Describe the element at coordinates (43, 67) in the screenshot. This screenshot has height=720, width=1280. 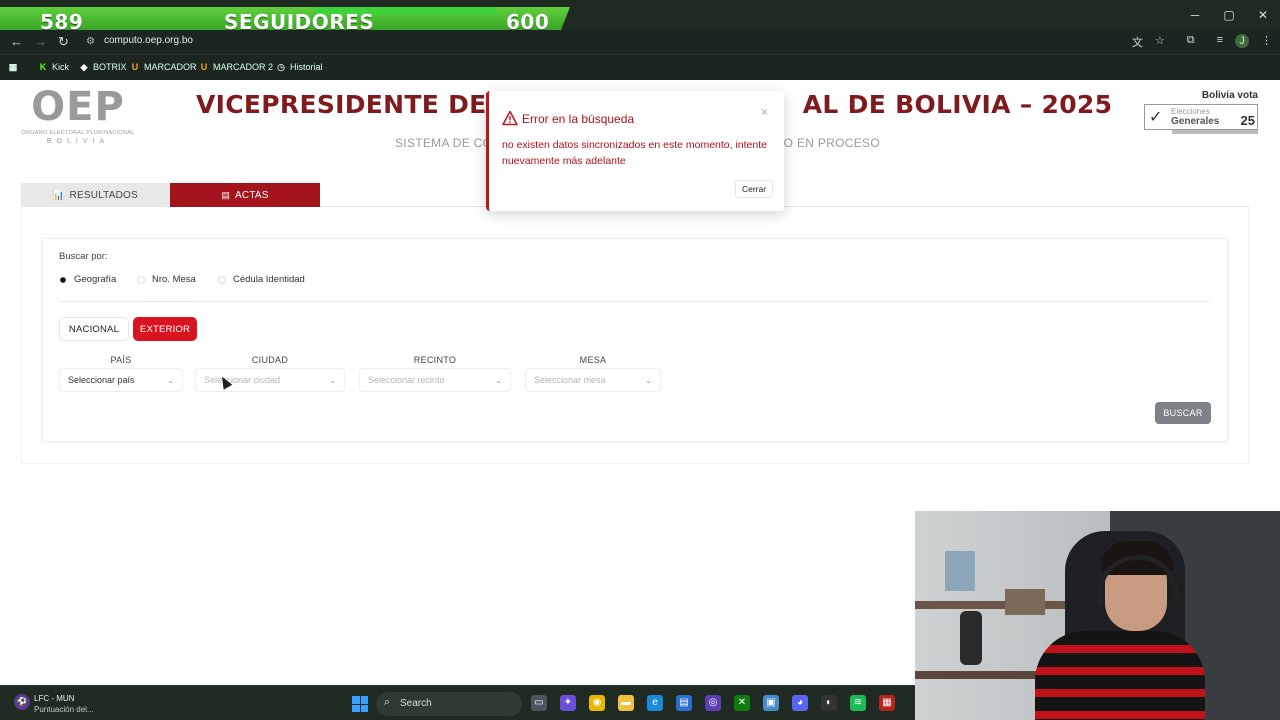
I see `kick-icon: K` at that location.